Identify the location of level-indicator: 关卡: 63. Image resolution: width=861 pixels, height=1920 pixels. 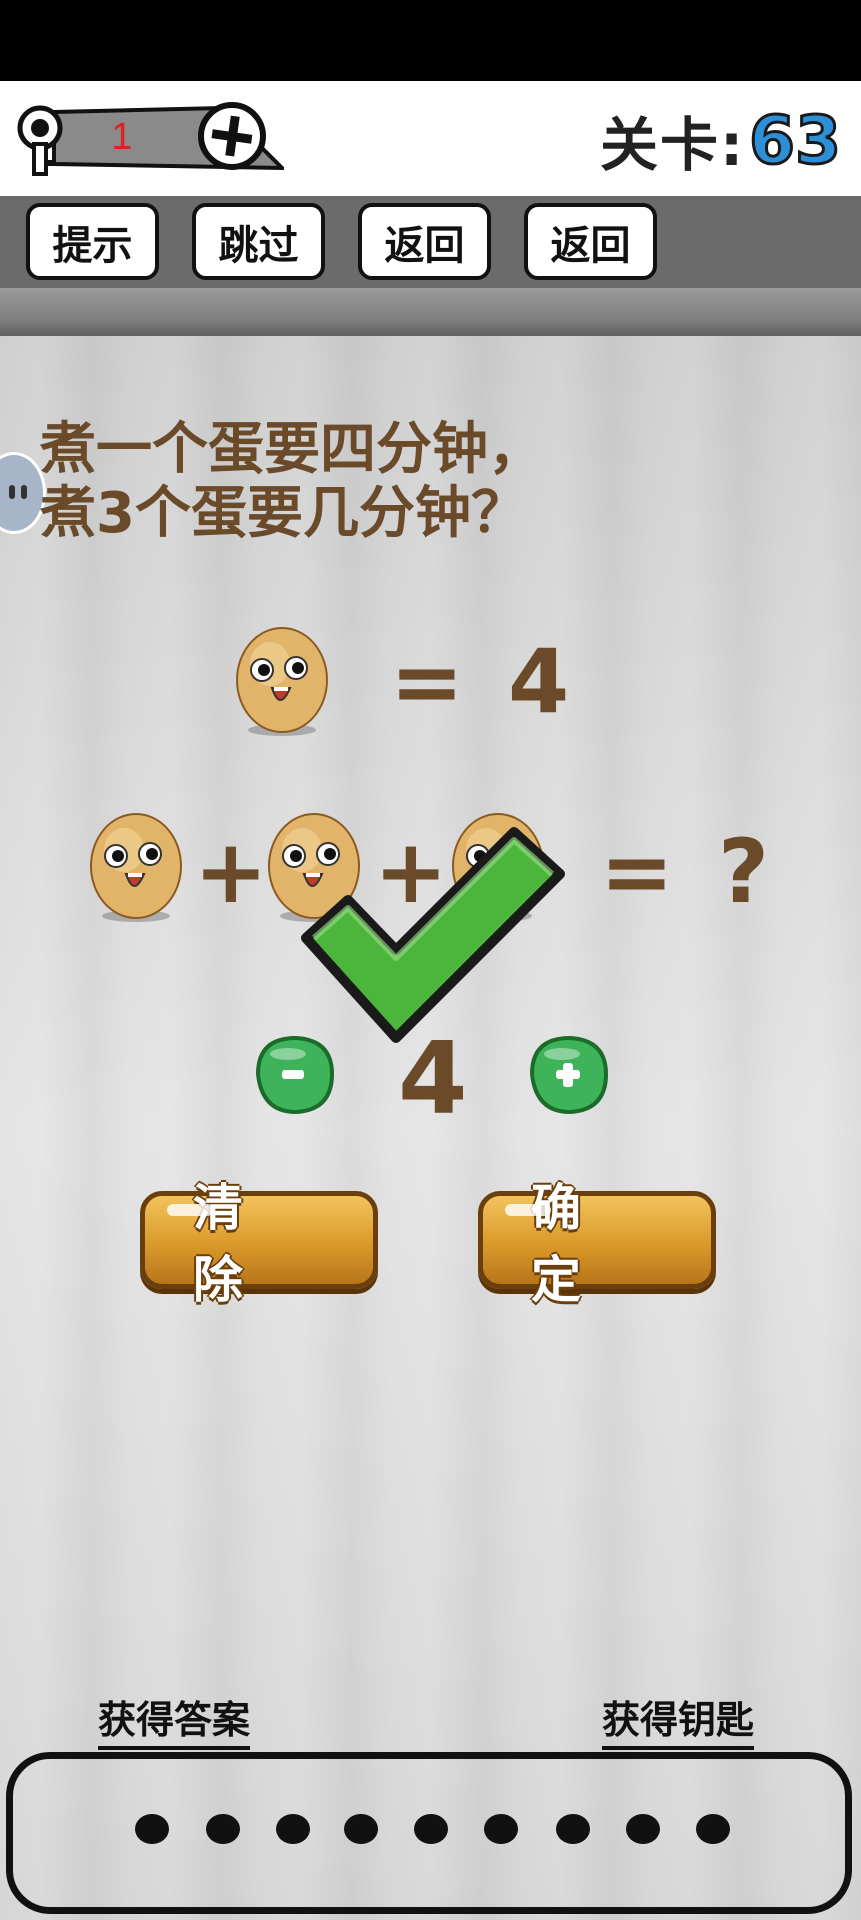
(721, 140).